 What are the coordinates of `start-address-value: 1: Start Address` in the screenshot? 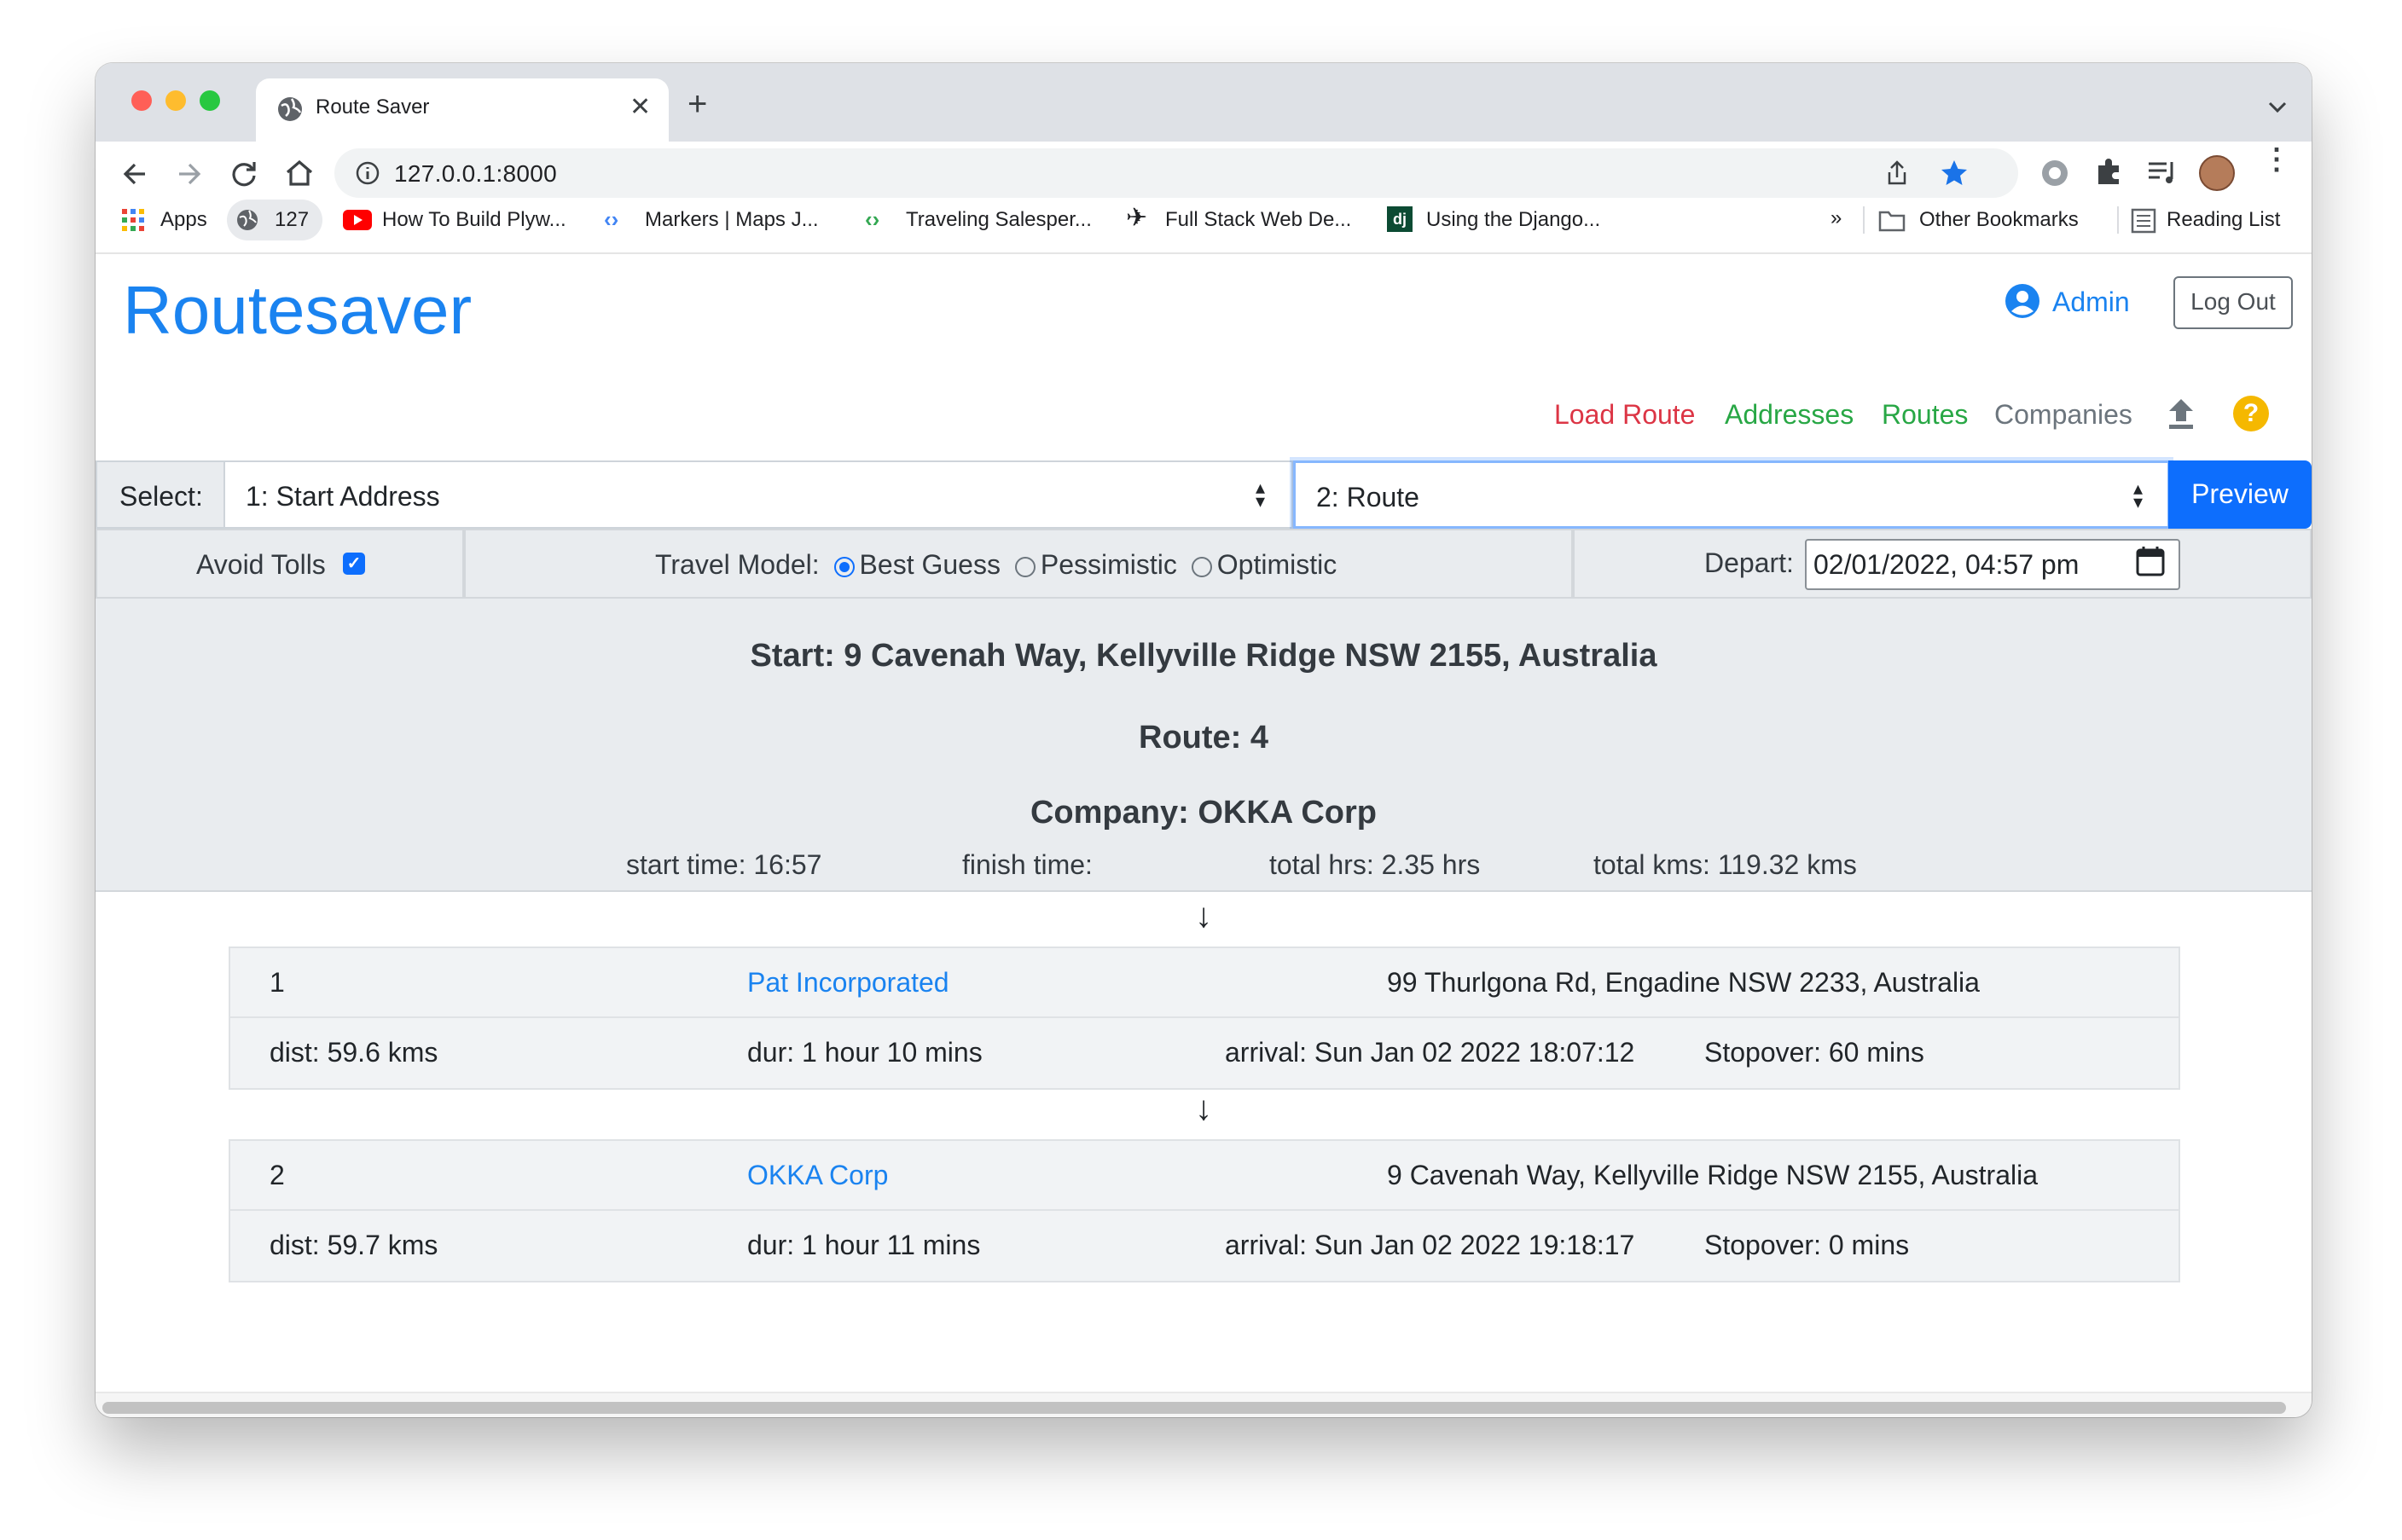 It's located at (343, 496).